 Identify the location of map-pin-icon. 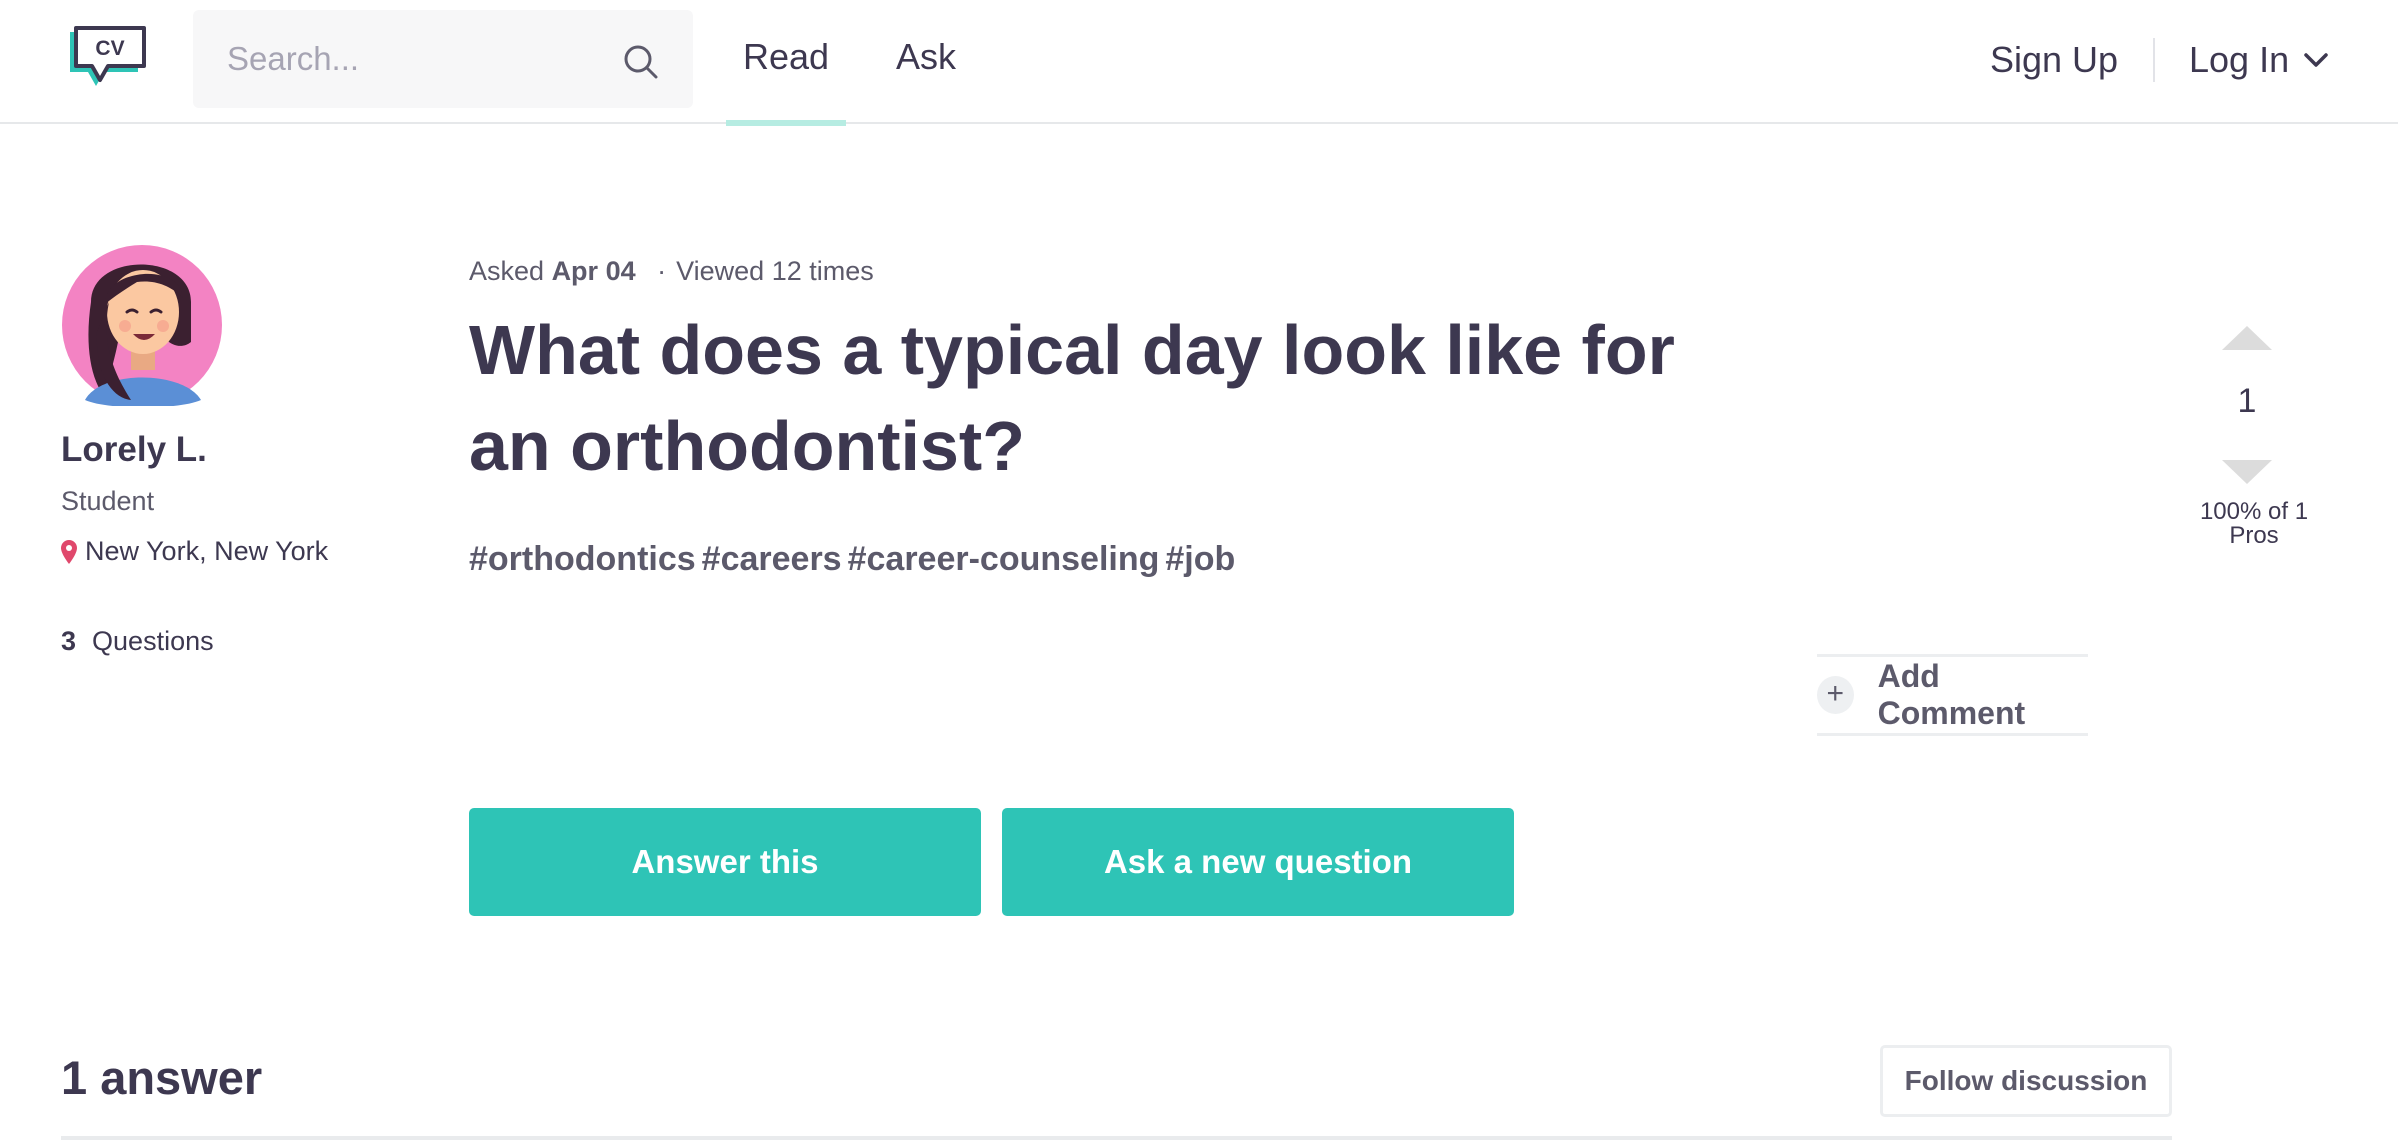
(69, 551).